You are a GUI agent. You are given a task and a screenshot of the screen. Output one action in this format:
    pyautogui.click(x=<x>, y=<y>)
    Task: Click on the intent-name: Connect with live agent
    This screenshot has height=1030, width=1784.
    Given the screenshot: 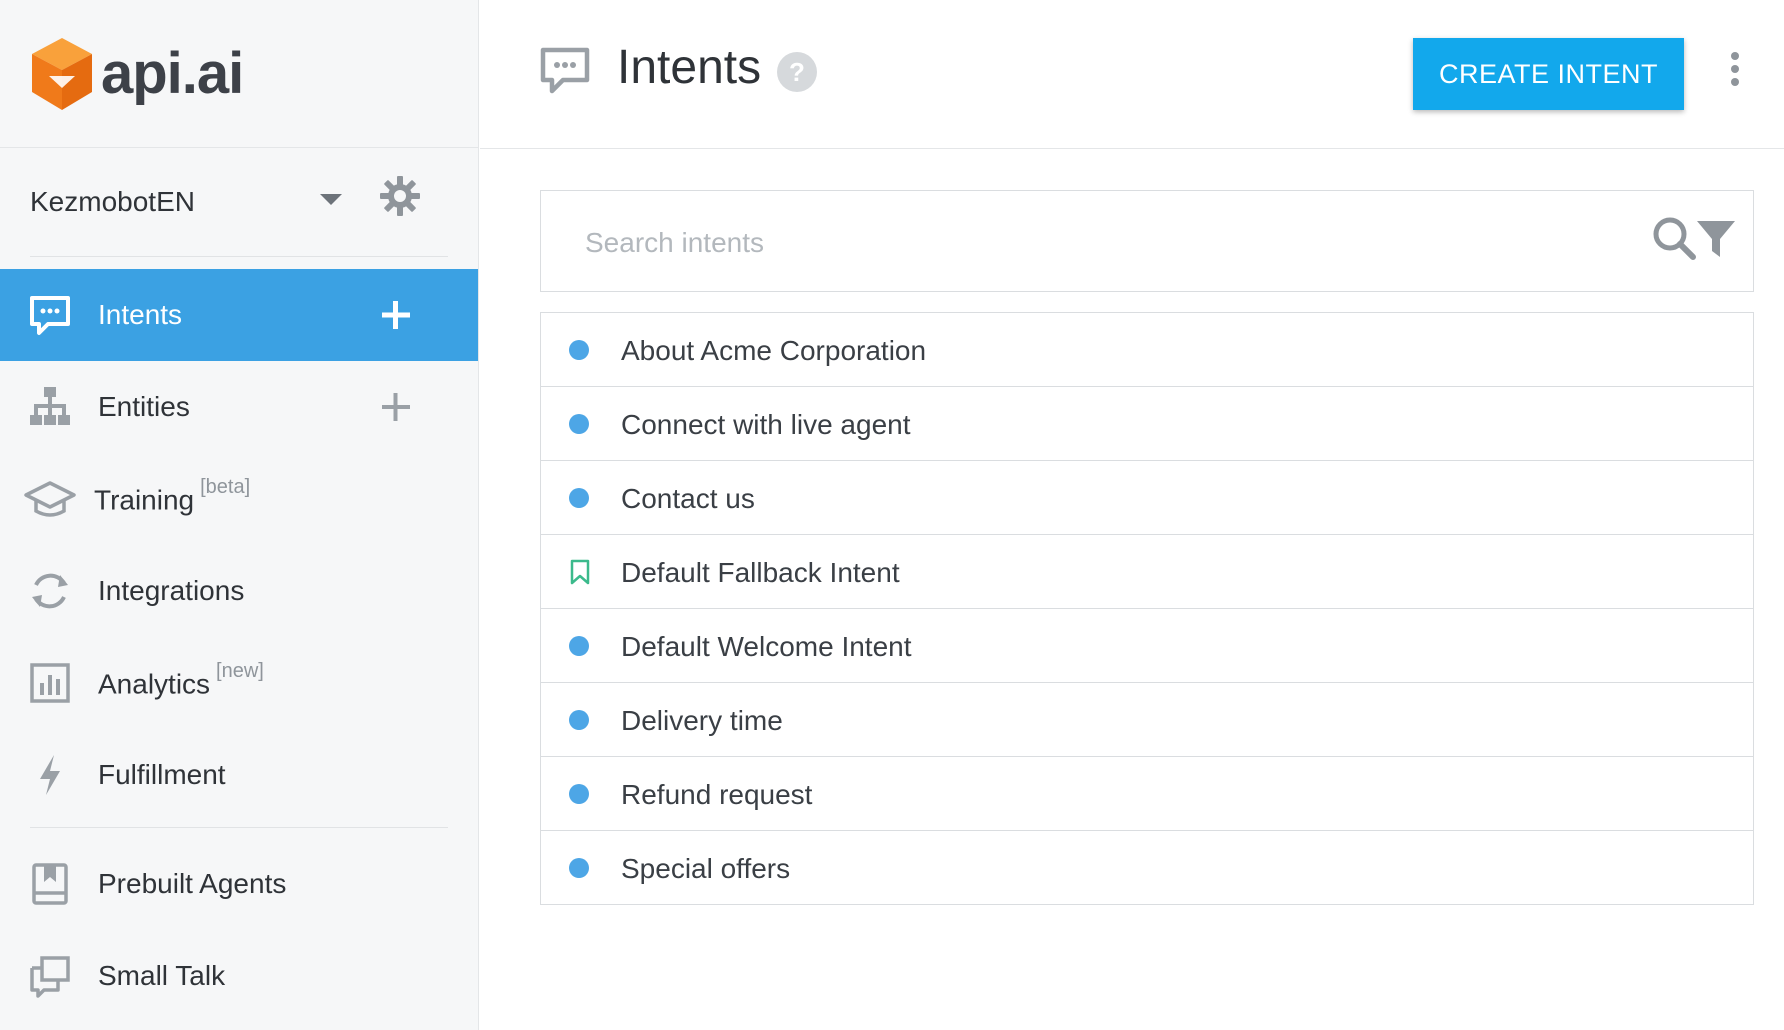 What is the action you would take?
    pyautogui.click(x=766, y=425)
    